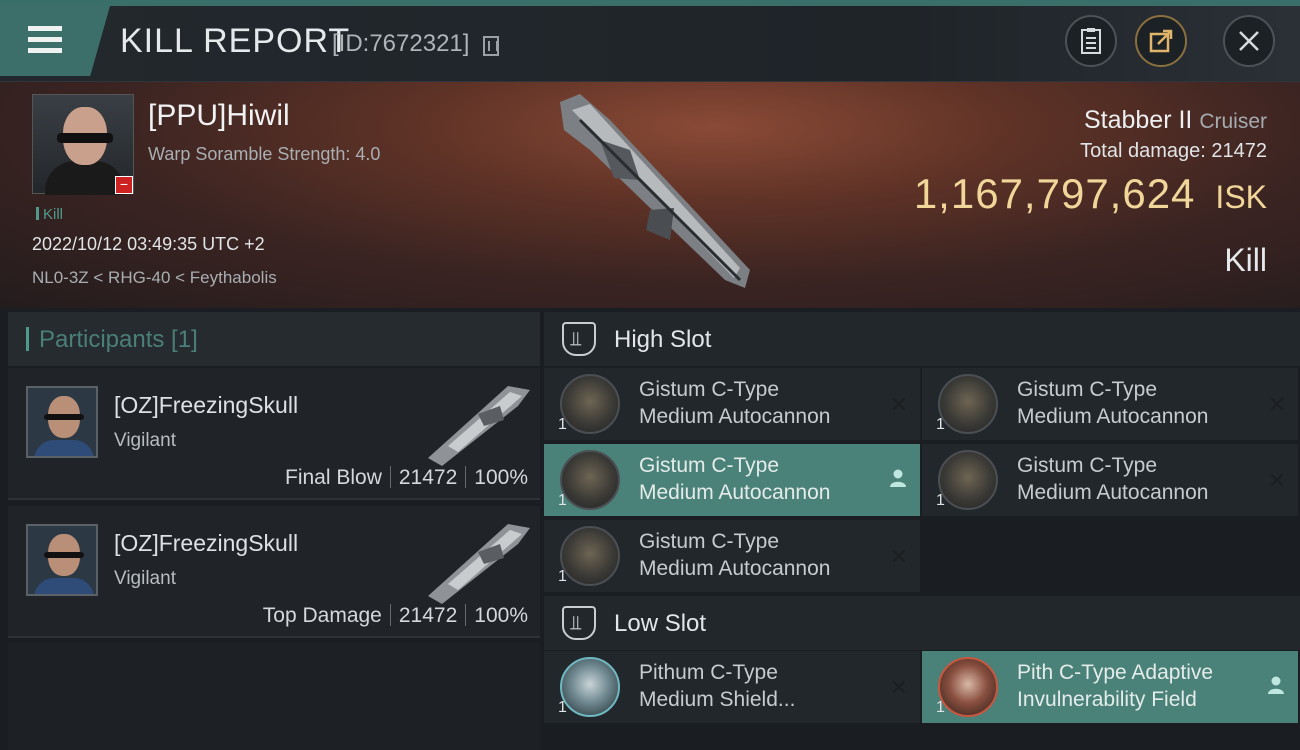  I want to click on hamburger-icon, so click(45, 42).